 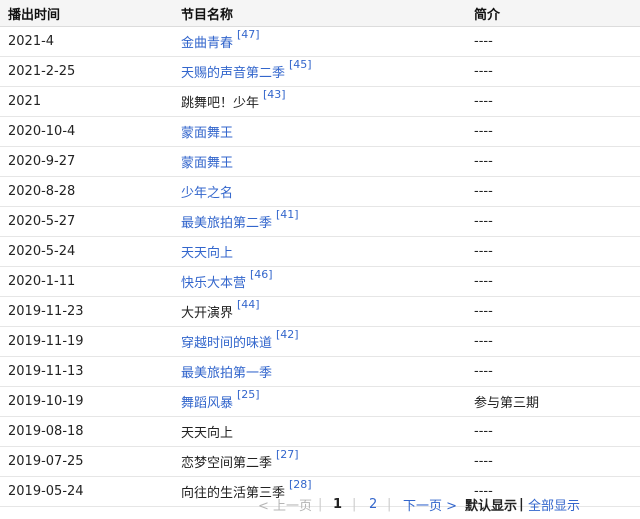 I want to click on row-program-cell: 舞蹈风暴 [25], so click(x=220, y=401).